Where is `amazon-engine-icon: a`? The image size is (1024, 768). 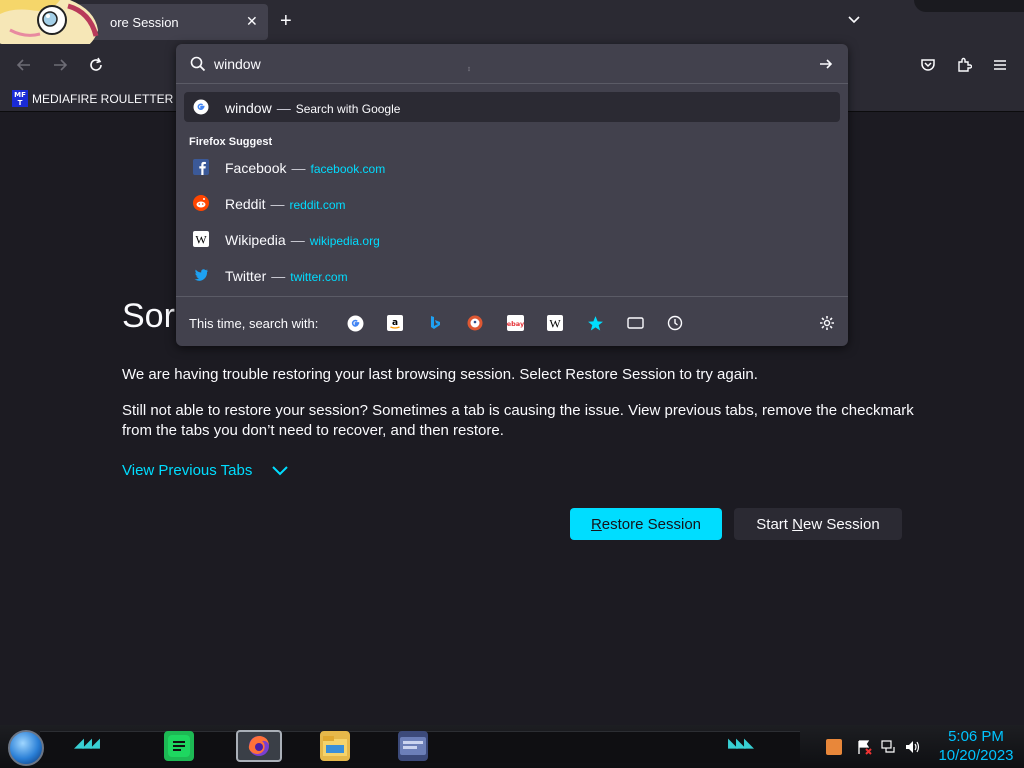
amazon-engine-icon: a is located at coordinates (395, 323).